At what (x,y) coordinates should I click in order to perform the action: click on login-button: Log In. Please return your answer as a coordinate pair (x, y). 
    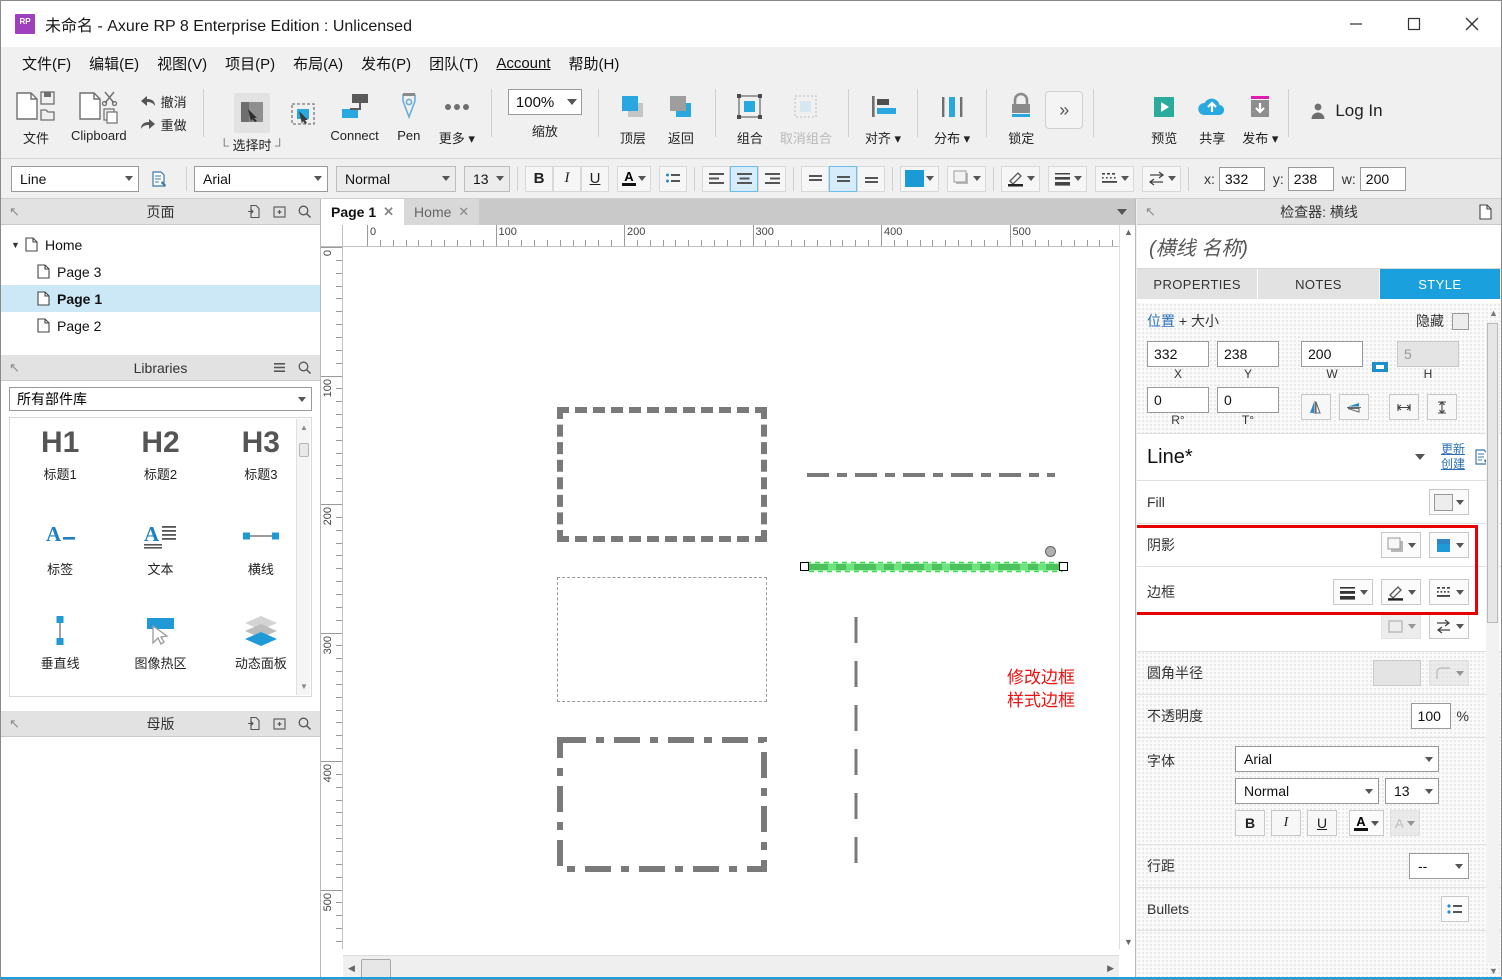
    Looking at the image, I should click on (1346, 111).